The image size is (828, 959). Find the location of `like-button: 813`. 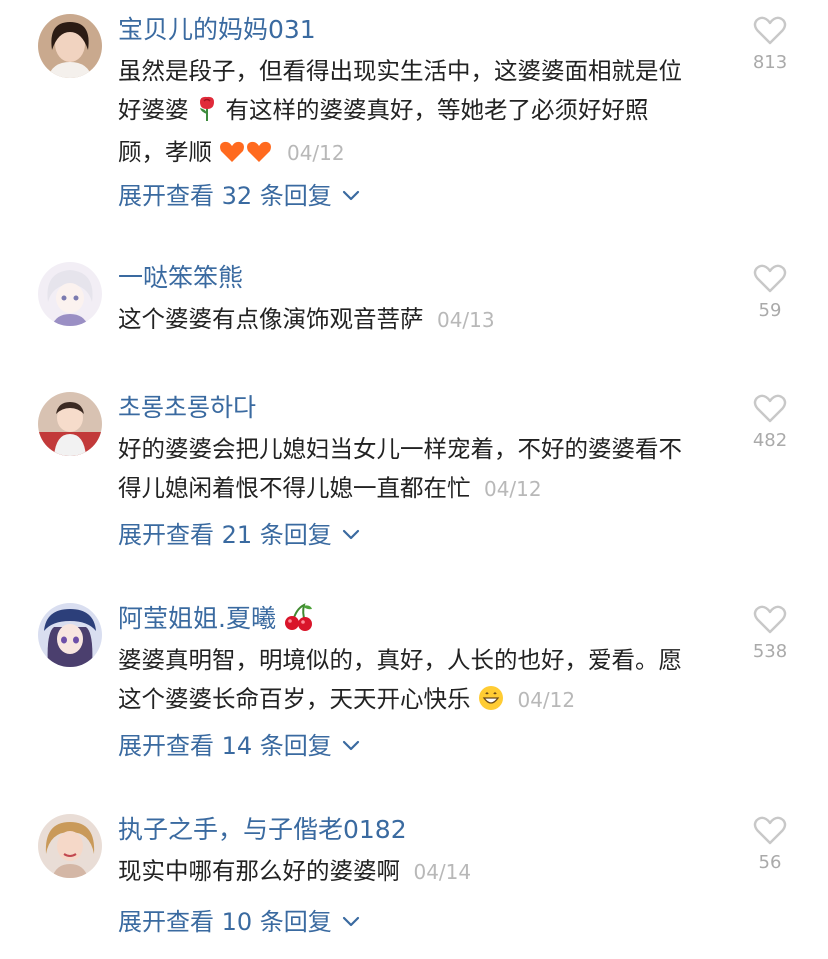

like-button: 813 is located at coordinates (770, 45).